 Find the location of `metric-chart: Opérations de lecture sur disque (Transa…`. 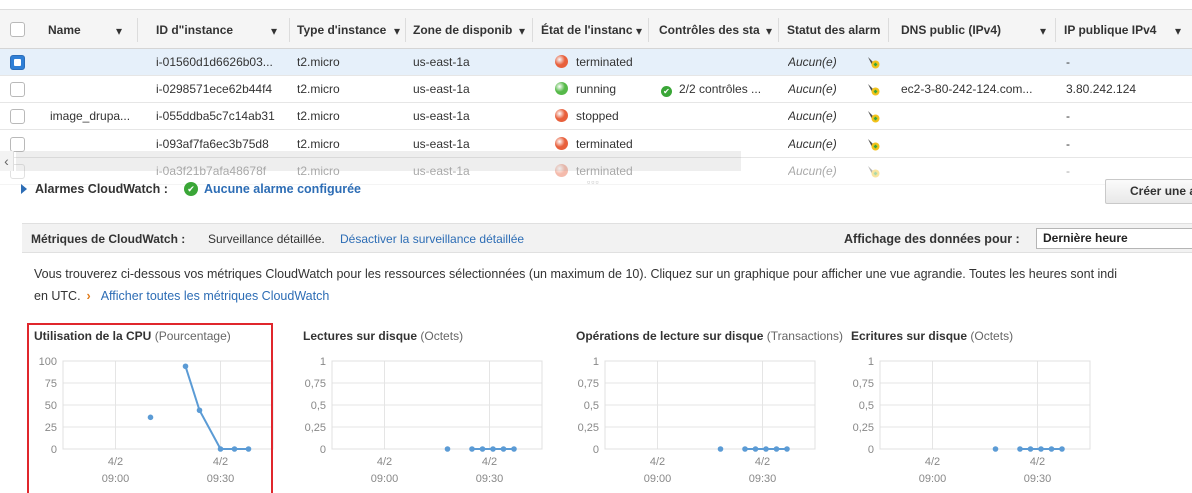

metric-chart: Opérations de lecture sur disque (Transa… is located at coordinates (705, 409).